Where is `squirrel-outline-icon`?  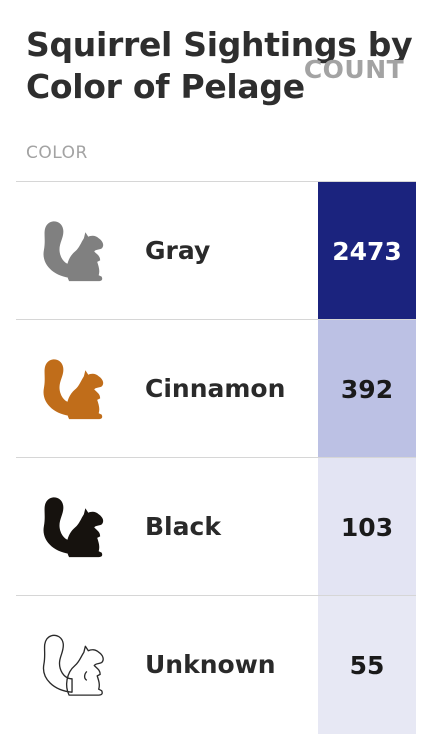
squirrel-outline-icon is located at coordinates (73, 665).